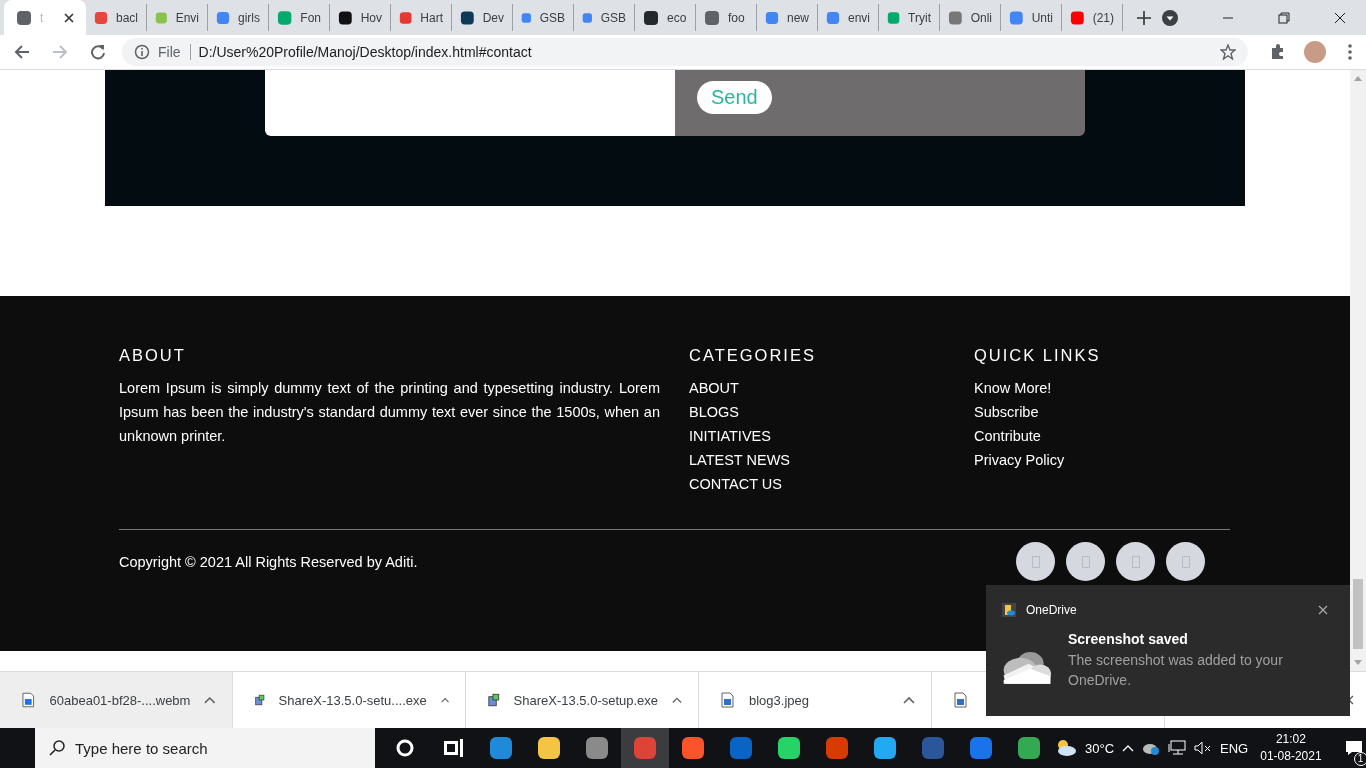 This screenshot has width=1366, height=768. Describe the element at coordinates (310, 17) in the screenshot. I see `tab-title: Fon` at that location.